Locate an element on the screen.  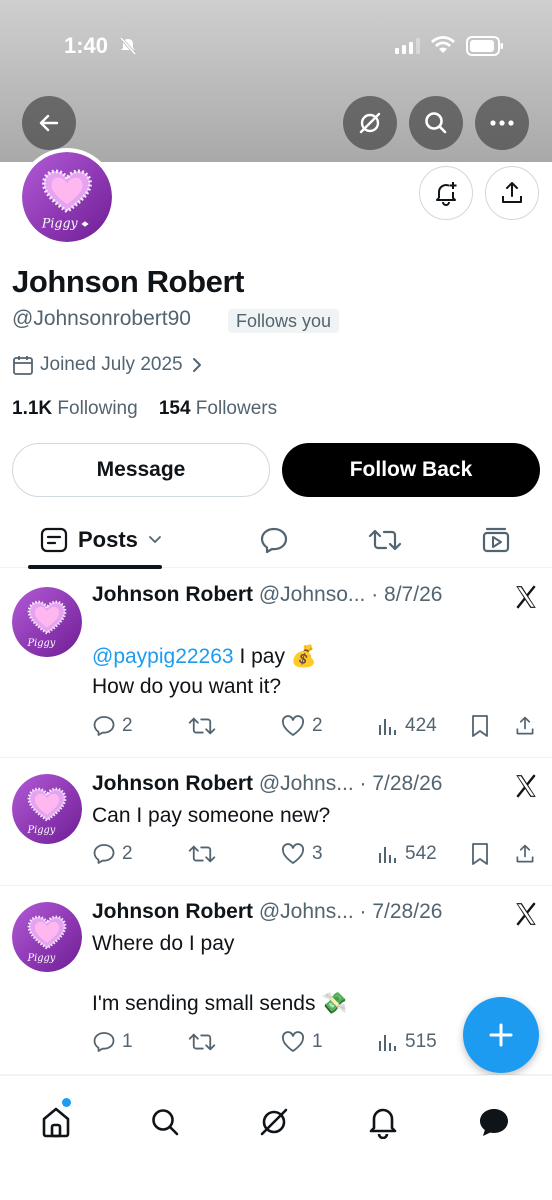
search-icon is located at coordinates (165, 1122).